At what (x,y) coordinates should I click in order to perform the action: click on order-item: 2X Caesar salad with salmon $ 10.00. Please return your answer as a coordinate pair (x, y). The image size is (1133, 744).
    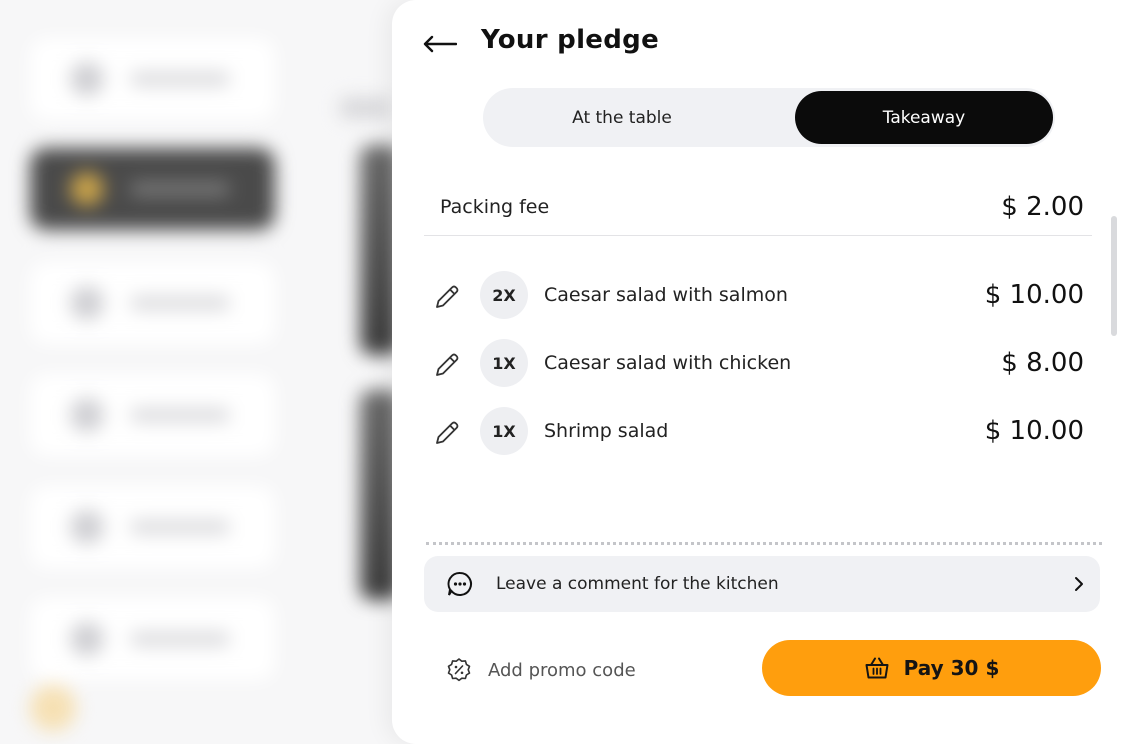
    Looking at the image, I should click on (758, 296).